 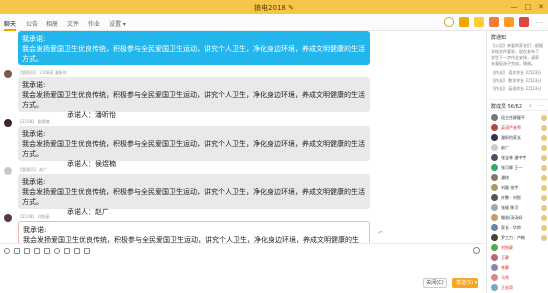 I want to click on notice-line: 【作业】 数学作业 2月23日, so click(x=516, y=81).